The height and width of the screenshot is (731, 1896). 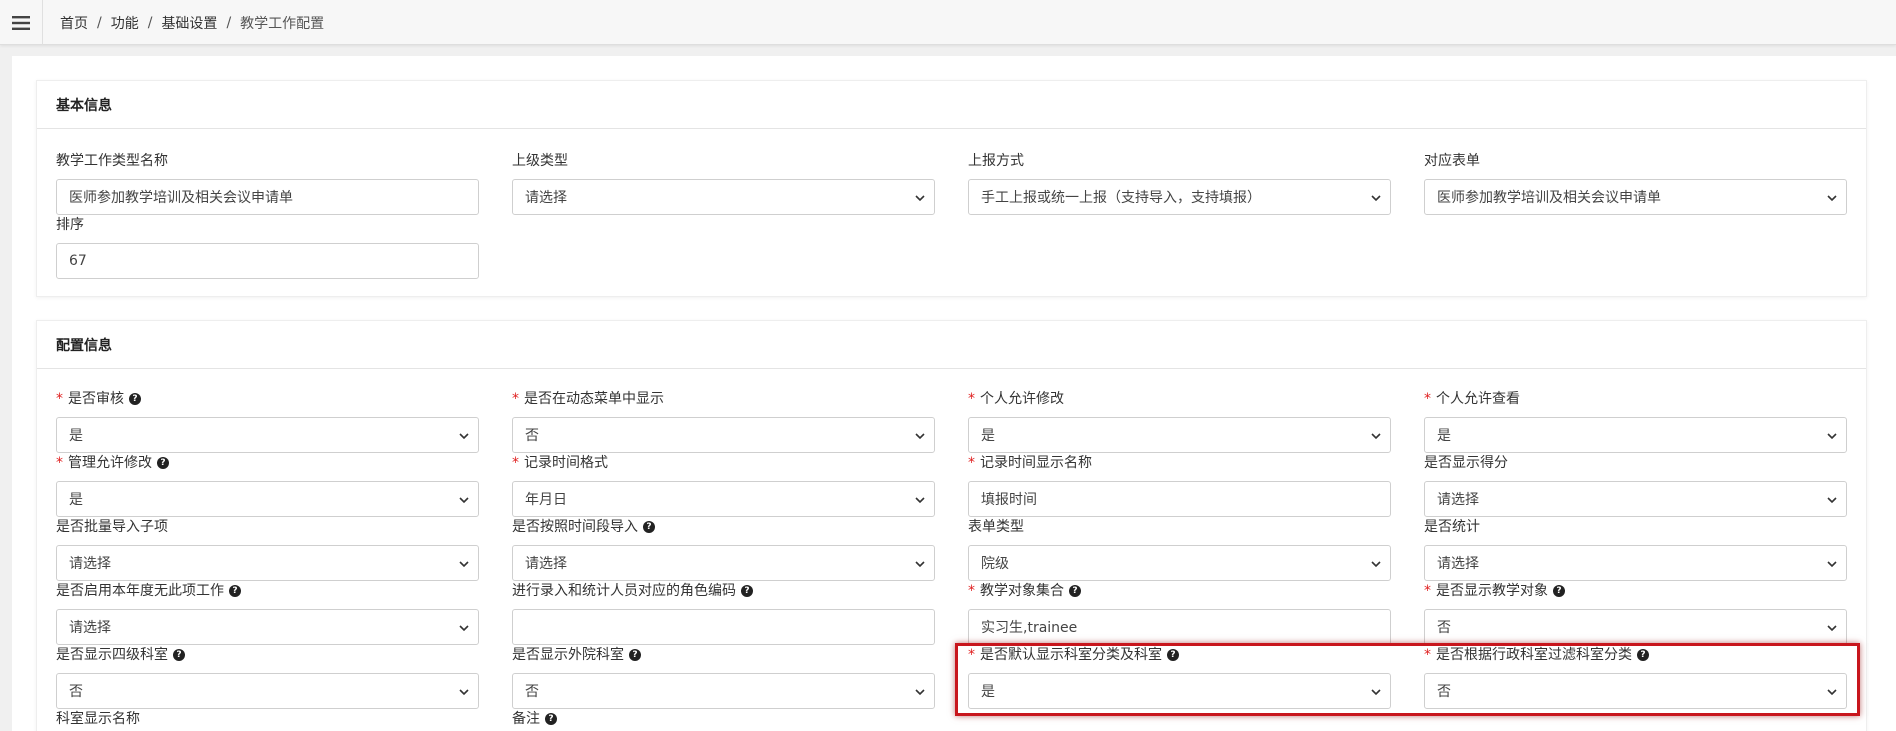 What do you see at coordinates (1452, 161) in the screenshot?
I see `field-label: 对应表单` at bounding box center [1452, 161].